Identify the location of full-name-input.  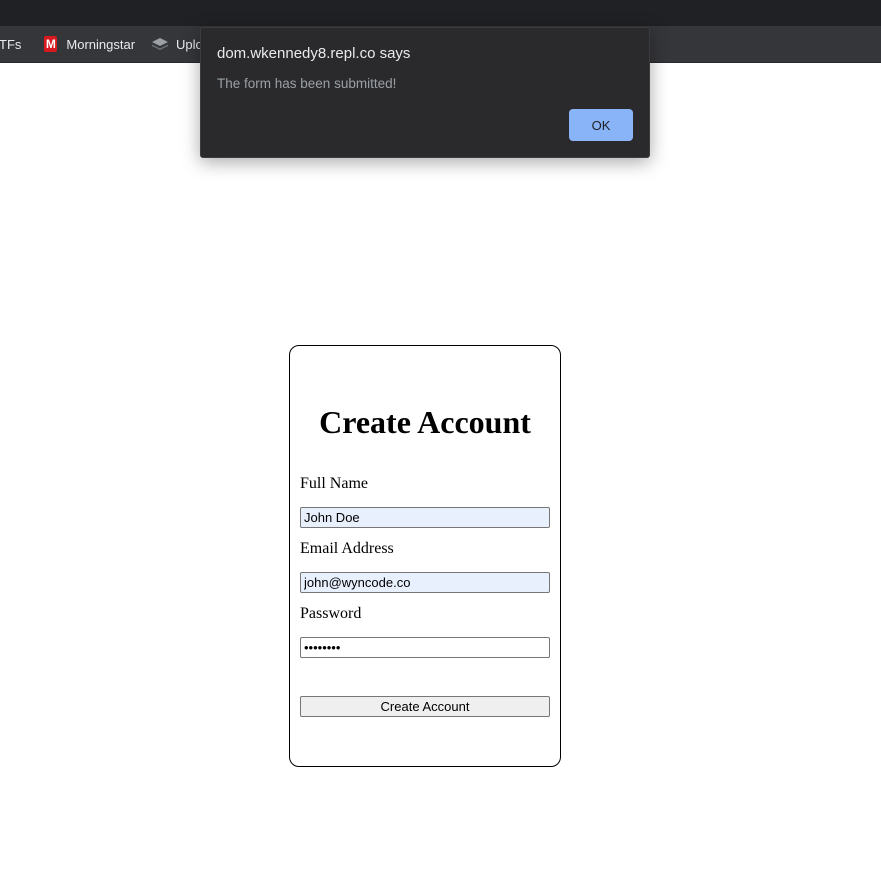
(425, 517).